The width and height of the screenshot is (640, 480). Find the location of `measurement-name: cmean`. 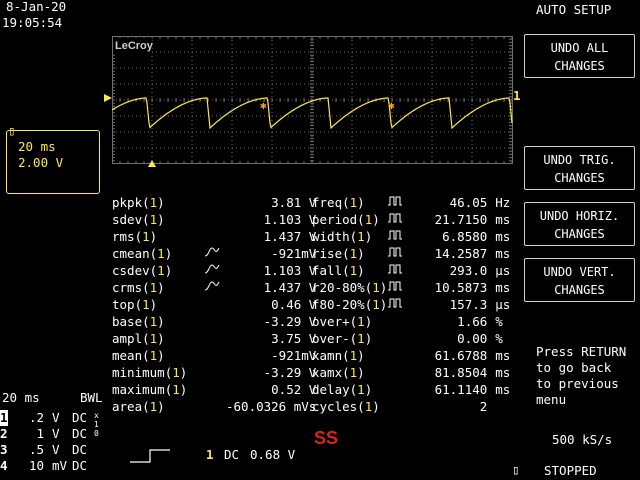

measurement-name: cmean is located at coordinates (131, 253).